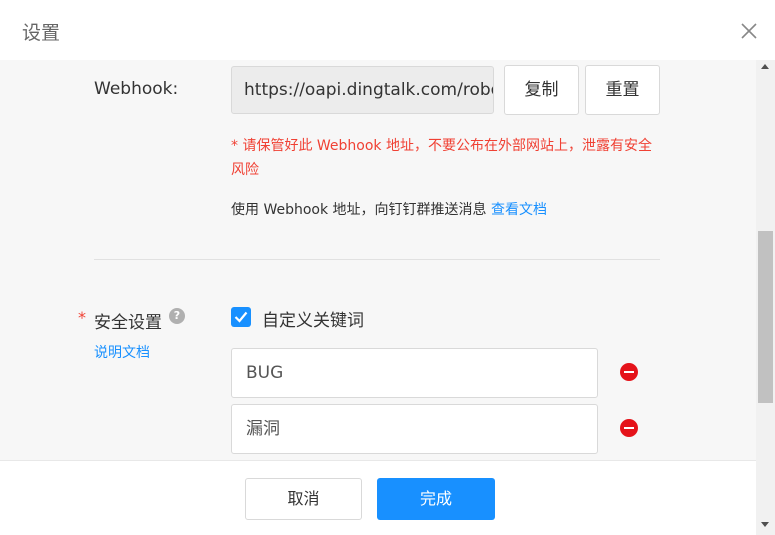  What do you see at coordinates (441, 158) in the screenshot?
I see `webhook-warning: * 请保管好此 Webhook 地址，不要公布在外部网站上，泄露有安全风险` at bounding box center [441, 158].